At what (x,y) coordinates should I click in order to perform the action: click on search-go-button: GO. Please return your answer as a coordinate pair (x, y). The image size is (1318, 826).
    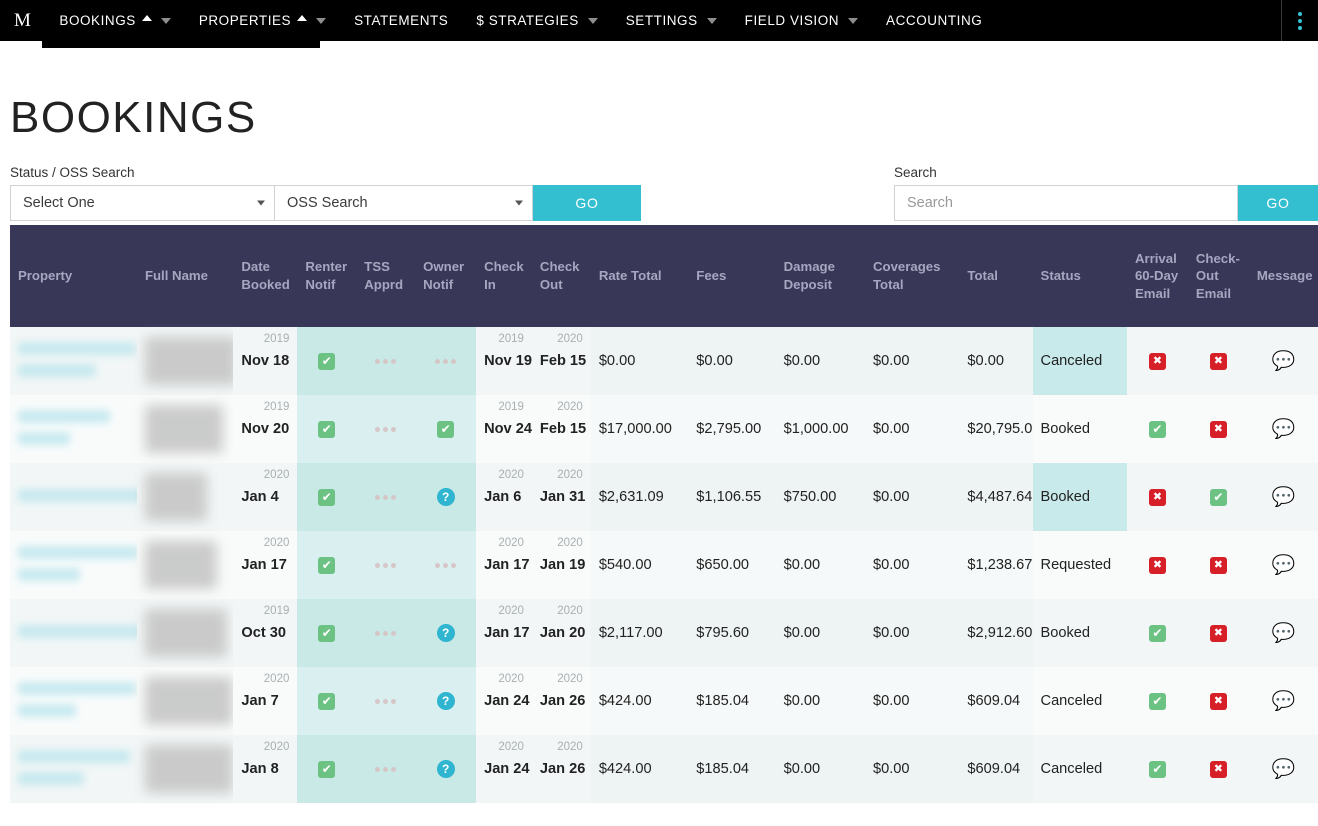
    Looking at the image, I should click on (1278, 203).